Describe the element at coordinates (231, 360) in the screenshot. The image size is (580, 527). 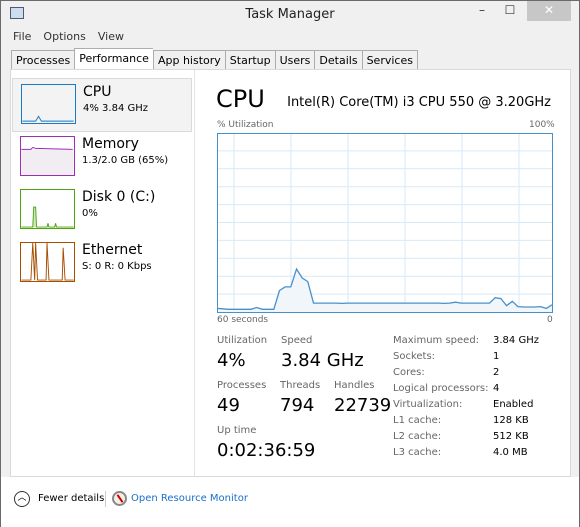
I see `utilization-value: 4%` at that location.